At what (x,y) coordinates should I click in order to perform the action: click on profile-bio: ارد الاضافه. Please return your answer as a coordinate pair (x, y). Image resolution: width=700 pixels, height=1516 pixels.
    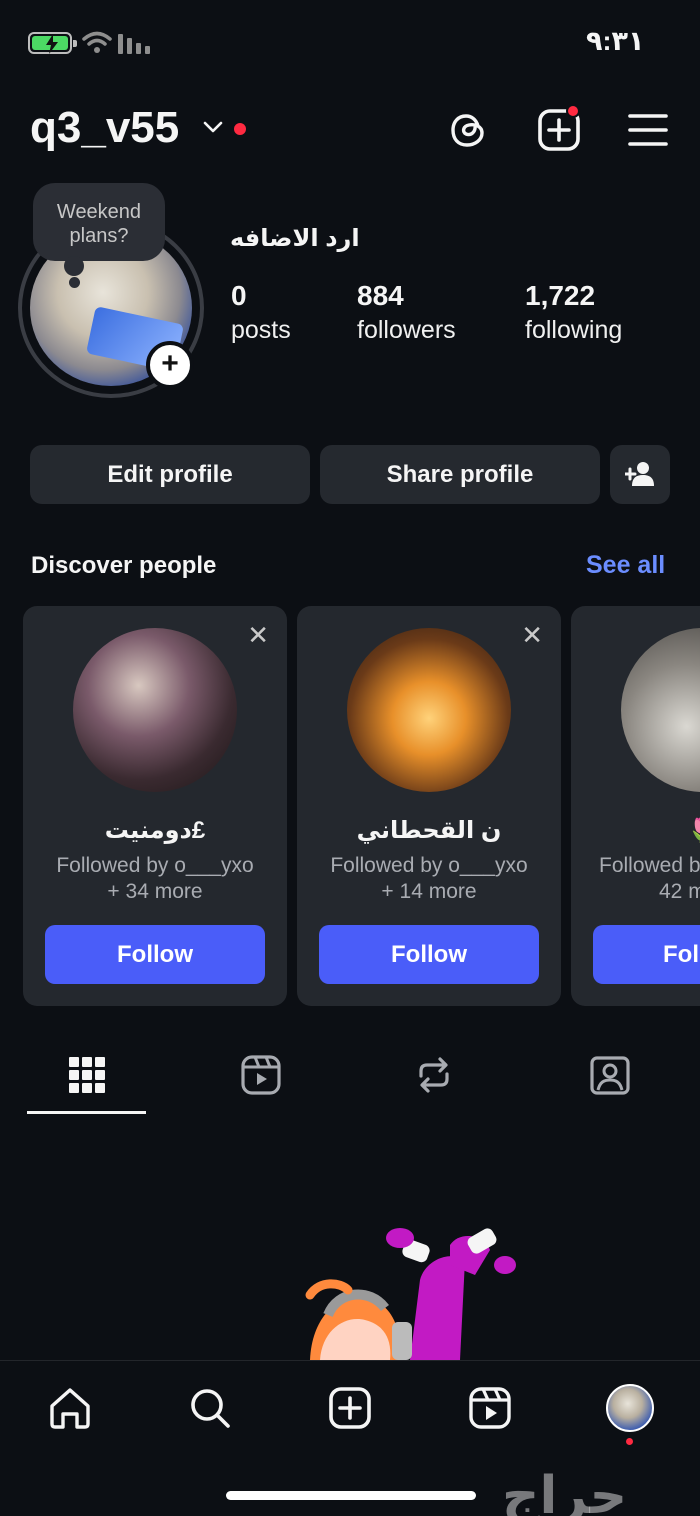
    Looking at the image, I should click on (295, 238).